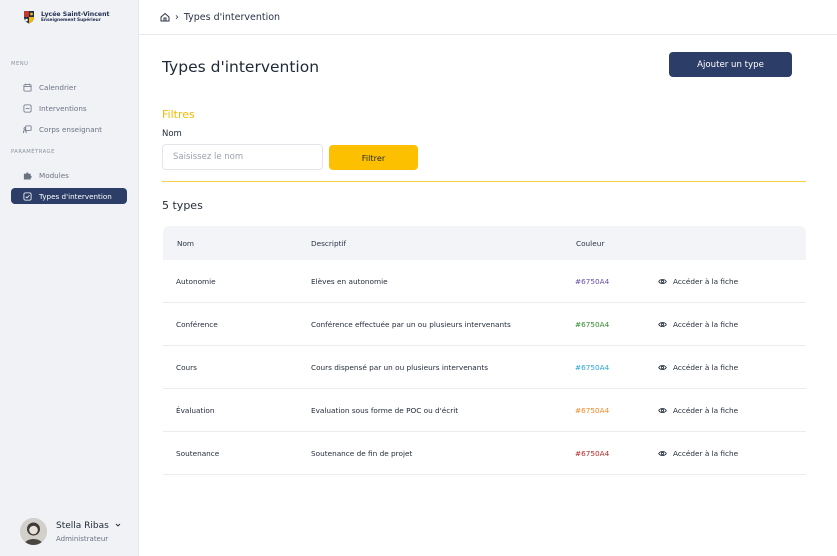 This screenshot has height=556, width=837. What do you see at coordinates (329, 243) in the screenshot?
I see `column-header-description: Descriptif` at bounding box center [329, 243].